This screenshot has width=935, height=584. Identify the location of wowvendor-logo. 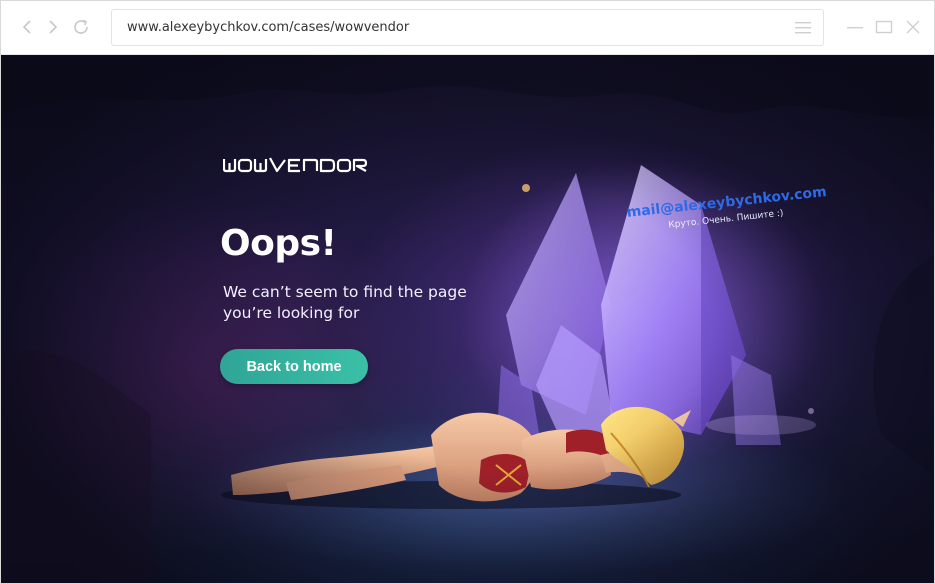
(297, 165).